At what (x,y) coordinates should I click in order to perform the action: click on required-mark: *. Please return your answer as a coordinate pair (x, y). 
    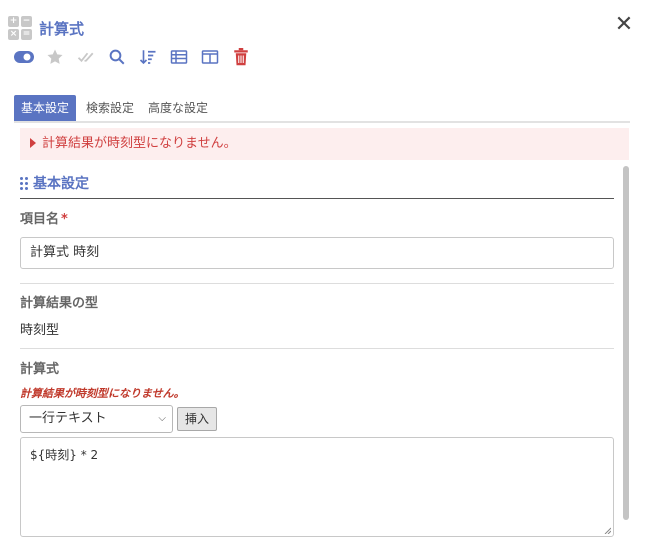
    Looking at the image, I should click on (64, 219).